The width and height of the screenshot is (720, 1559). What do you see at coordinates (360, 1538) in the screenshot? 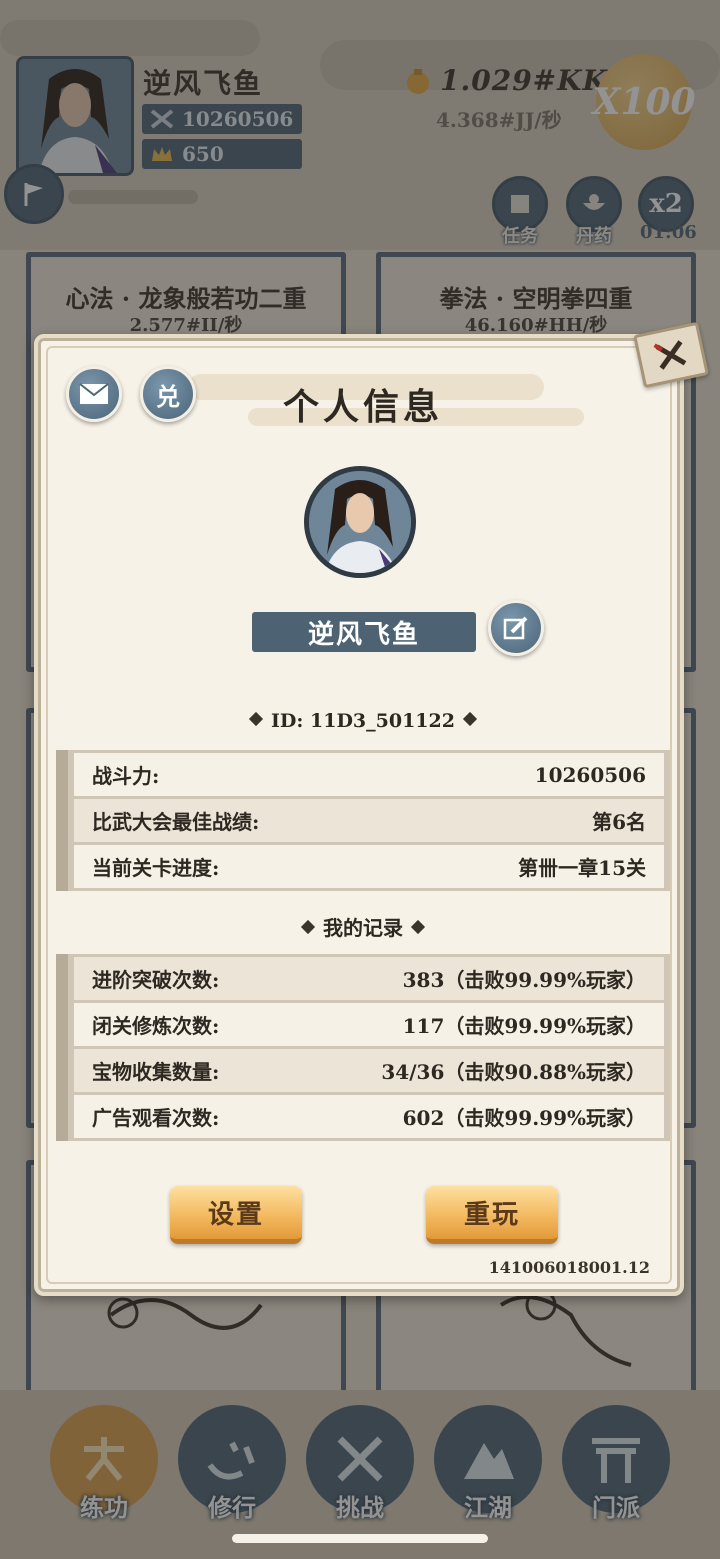
I see `home-indicator` at bounding box center [360, 1538].